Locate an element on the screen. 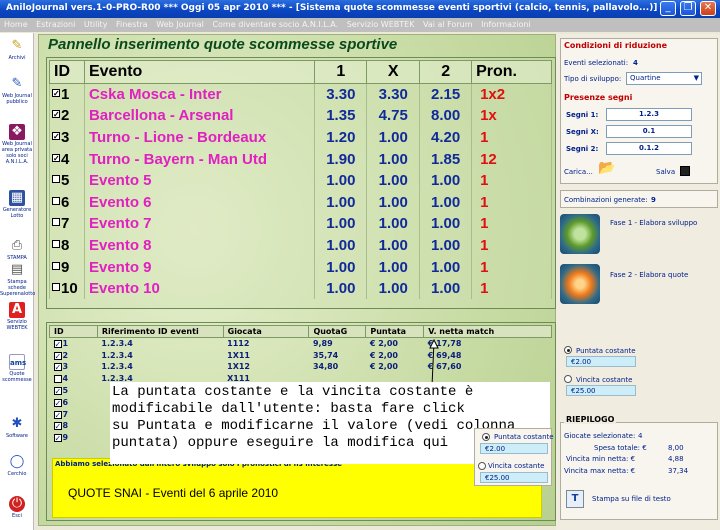  odds-1: 1.20 is located at coordinates (341, 137).